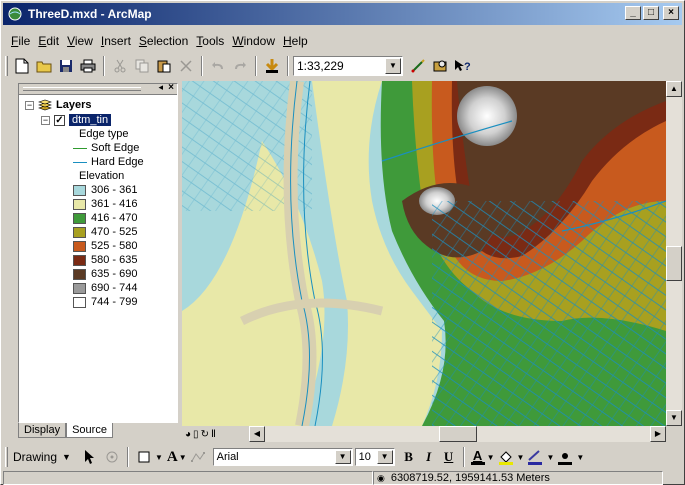 The image size is (685, 485). I want to click on underline-button: U, so click(449, 457).